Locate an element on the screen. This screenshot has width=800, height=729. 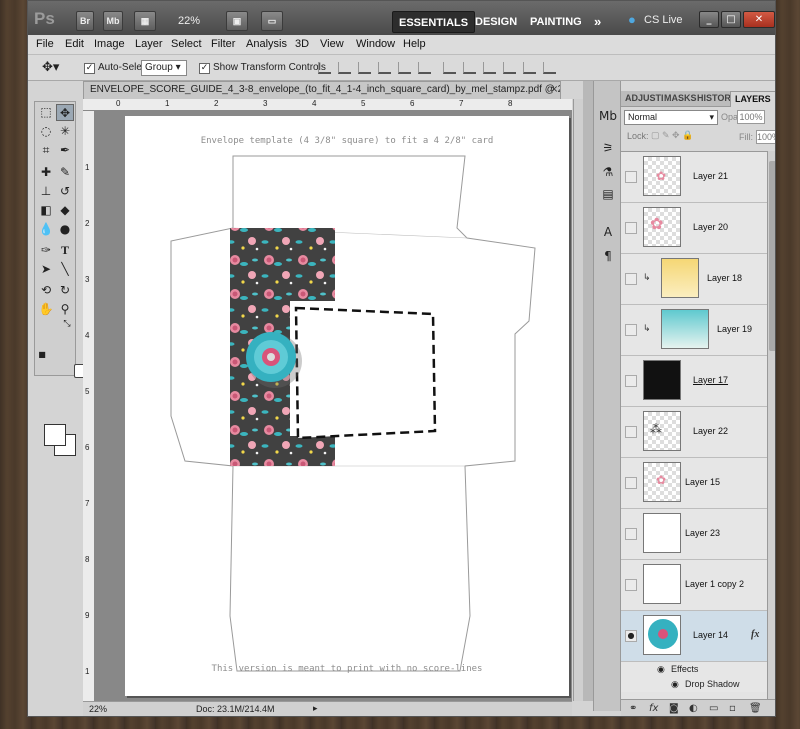
foreground-color-swatch is located at coordinates (55, 435).